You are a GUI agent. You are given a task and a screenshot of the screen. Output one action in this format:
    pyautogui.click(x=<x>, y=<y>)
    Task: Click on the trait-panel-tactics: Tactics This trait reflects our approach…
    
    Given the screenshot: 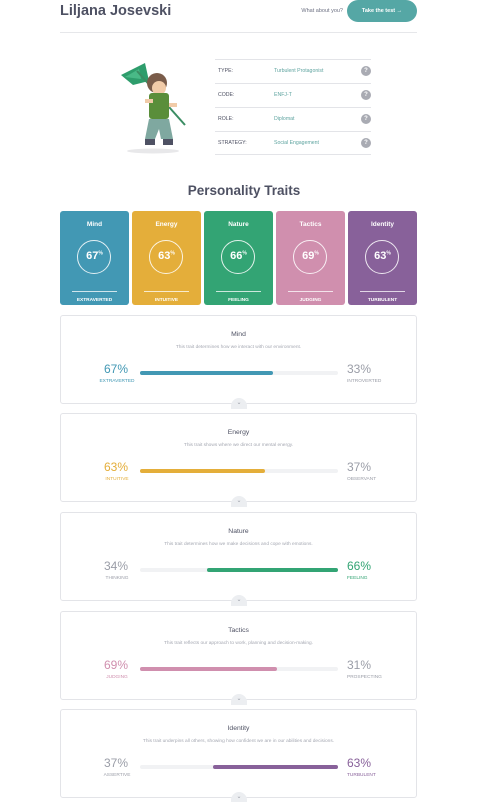 What is the action you would take?
    pyautogui.click(x=238, y=658)
    